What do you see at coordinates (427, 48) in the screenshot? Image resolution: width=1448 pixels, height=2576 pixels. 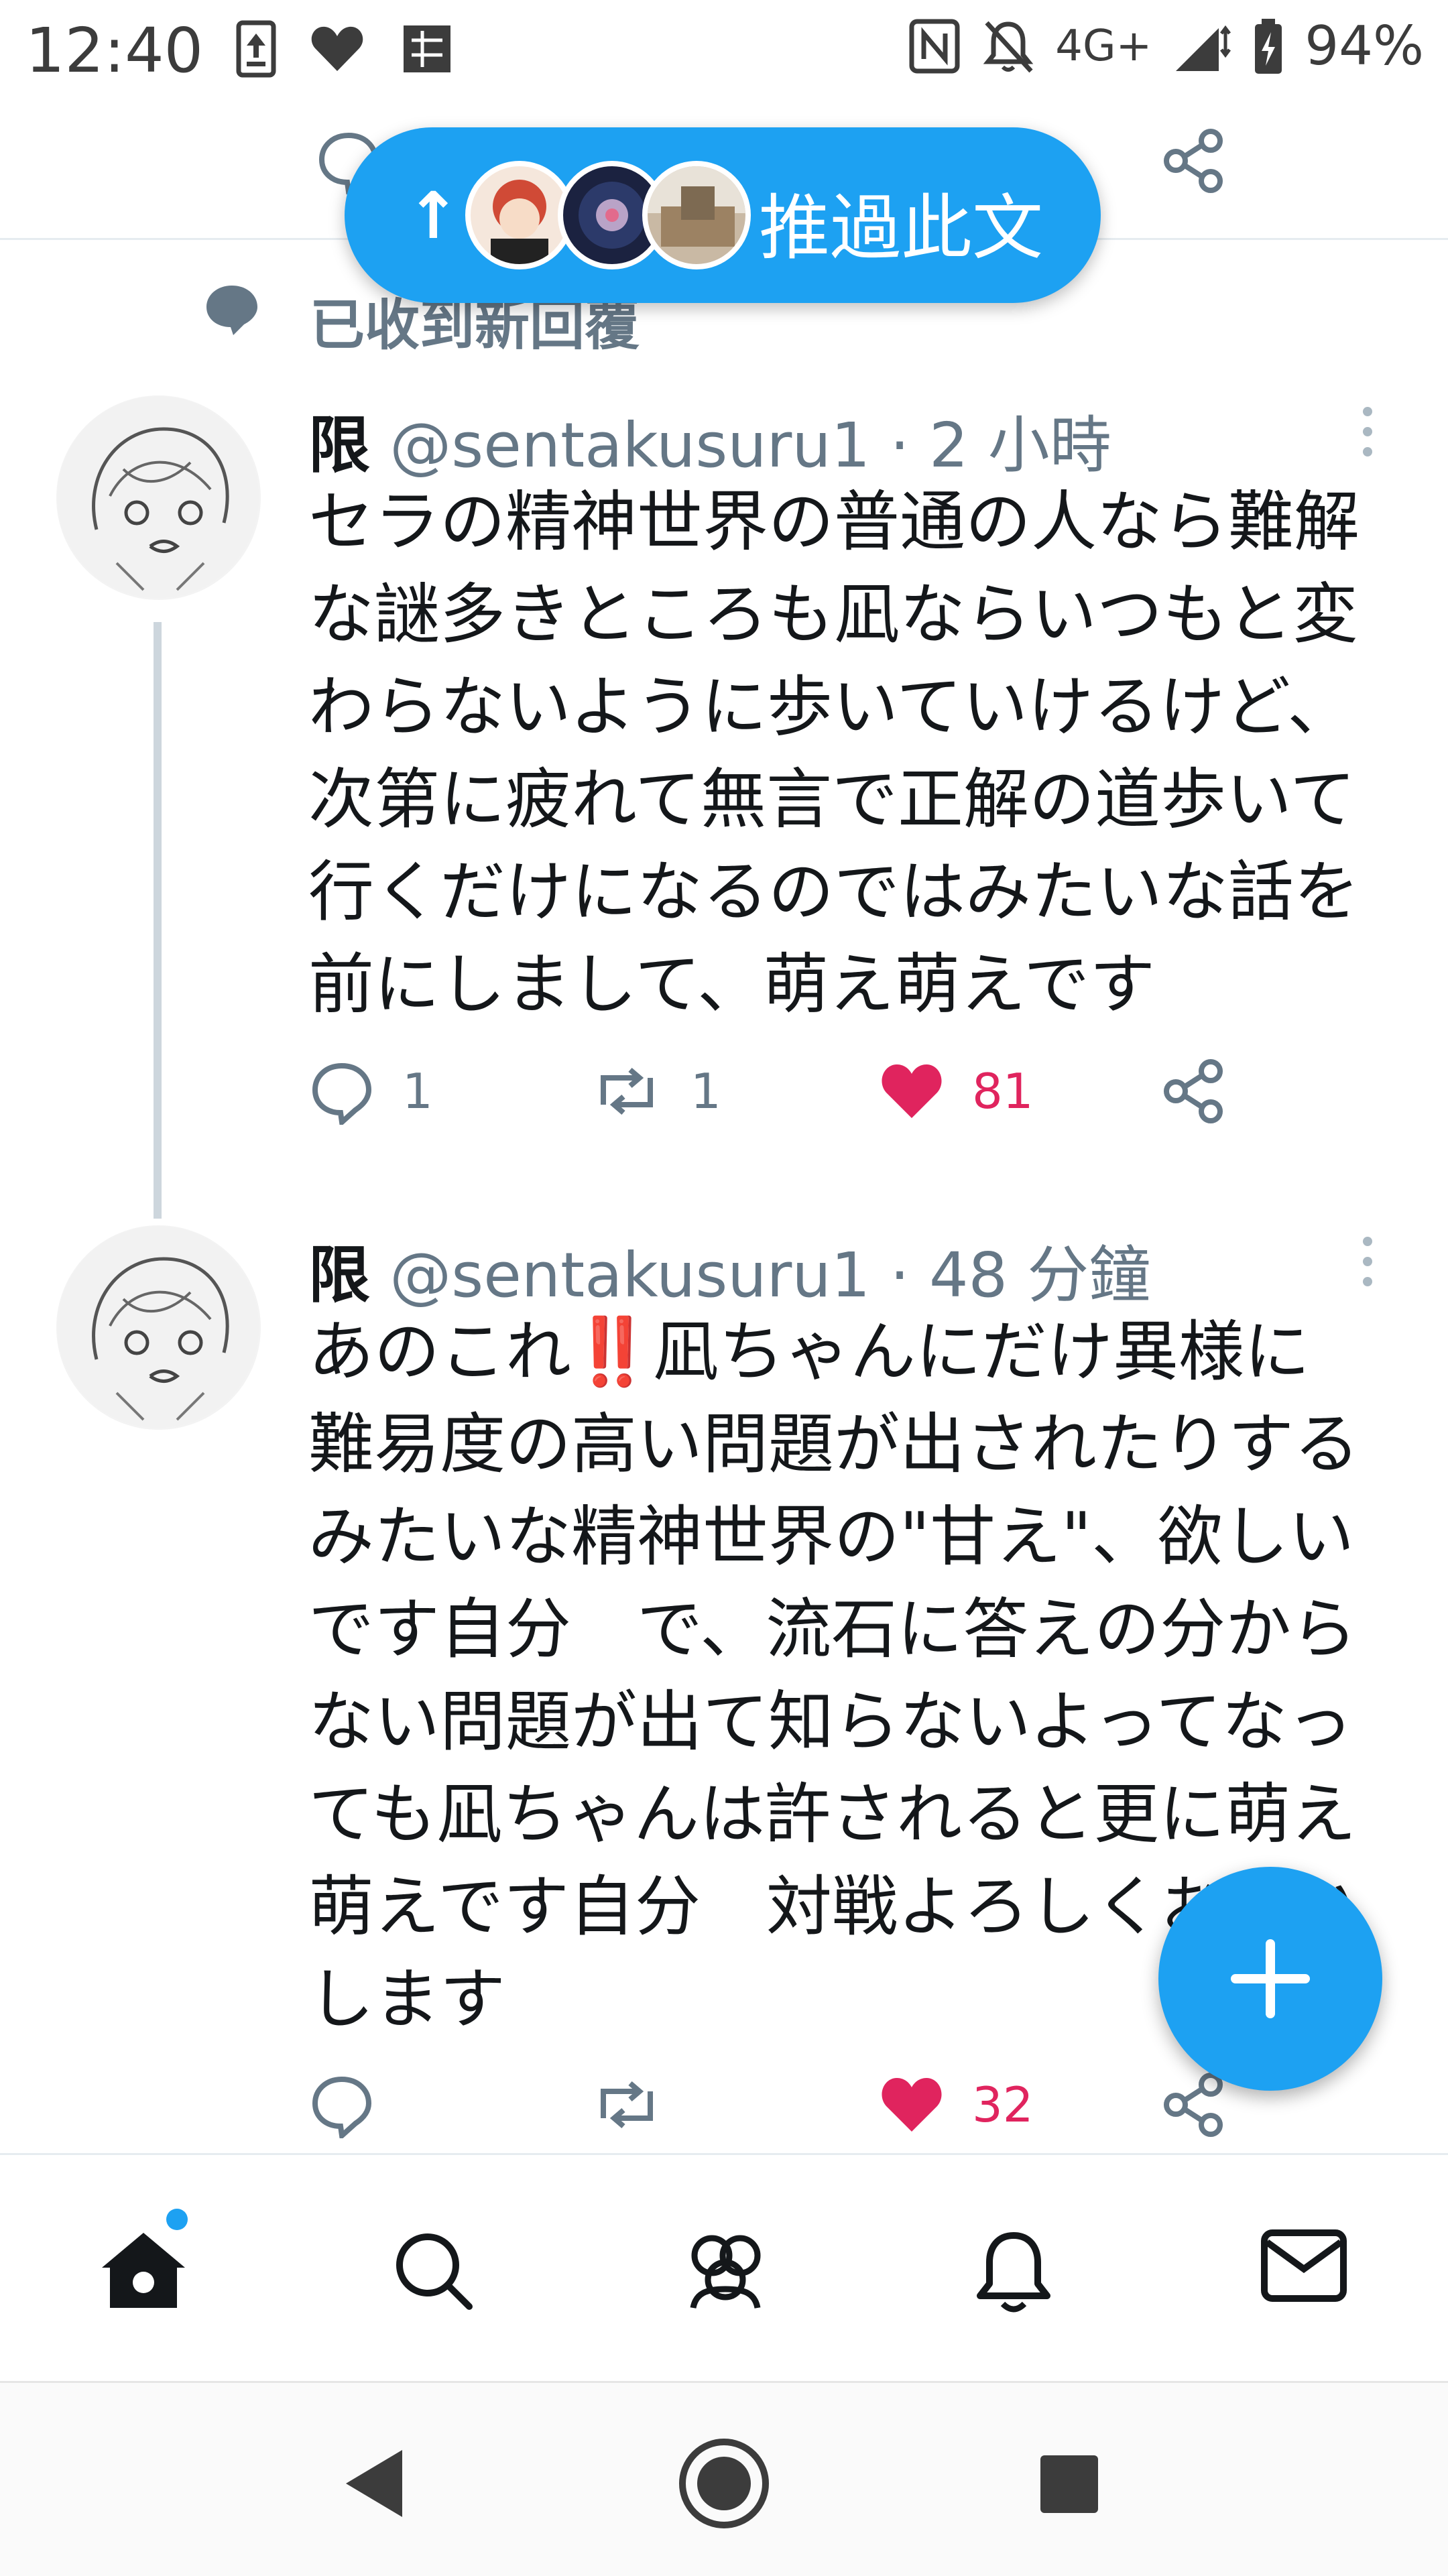 I see `app-notification-icon` at bounding box center [427, 48].